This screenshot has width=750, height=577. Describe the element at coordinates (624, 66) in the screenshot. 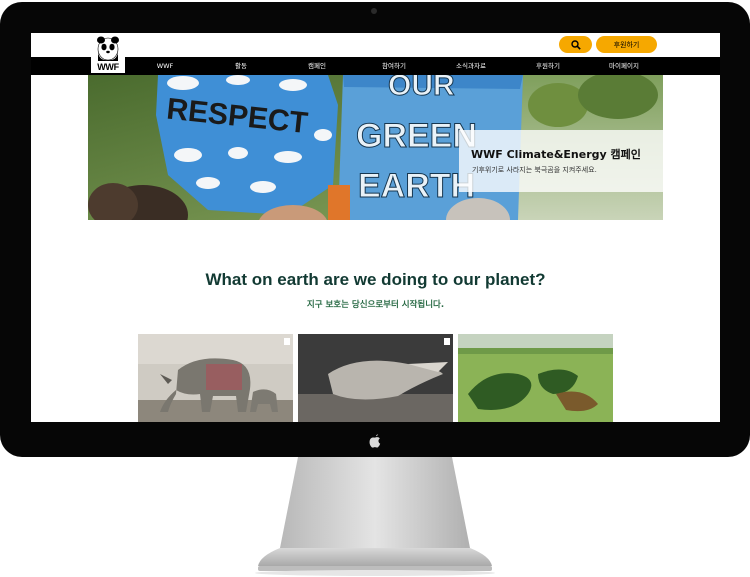

I see `nav-item-mypage: 마이페이지` at that location.